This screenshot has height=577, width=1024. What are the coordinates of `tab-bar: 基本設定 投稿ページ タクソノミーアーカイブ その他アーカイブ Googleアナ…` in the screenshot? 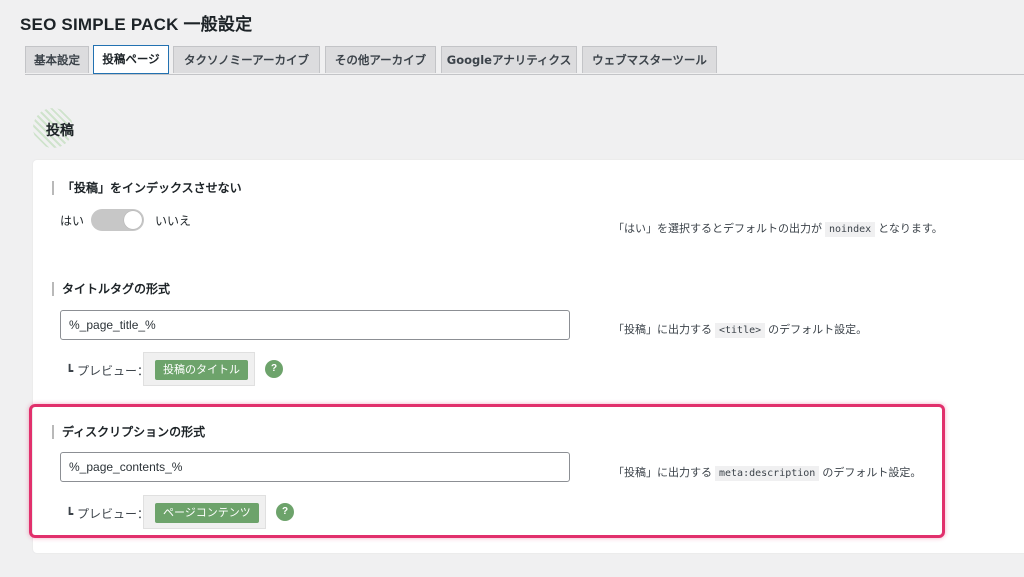 It's located at (524, 60).